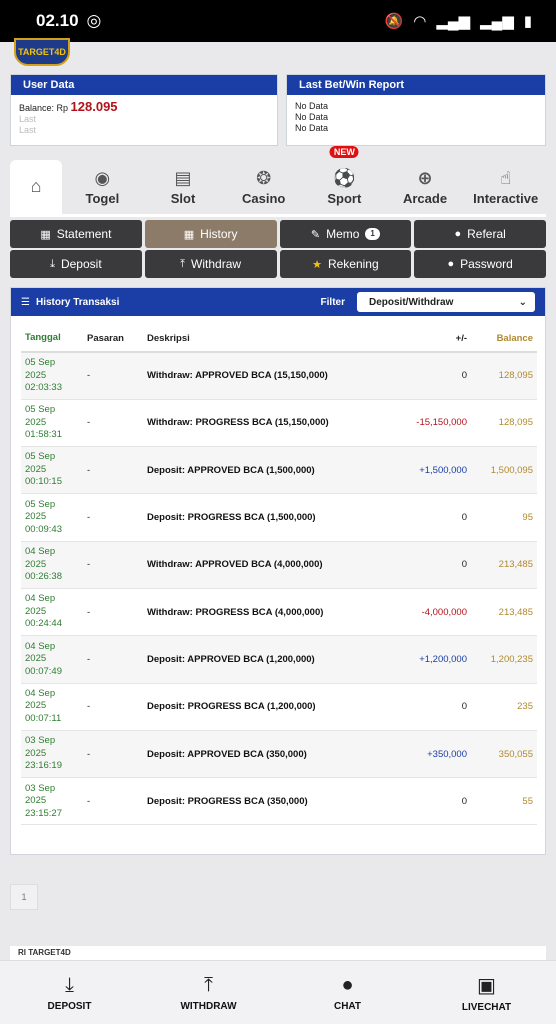  What do you see at coordinates (45, 234) in the screenshot?
I see `calendar-icon: ▦` at bounding box center [45, 234].